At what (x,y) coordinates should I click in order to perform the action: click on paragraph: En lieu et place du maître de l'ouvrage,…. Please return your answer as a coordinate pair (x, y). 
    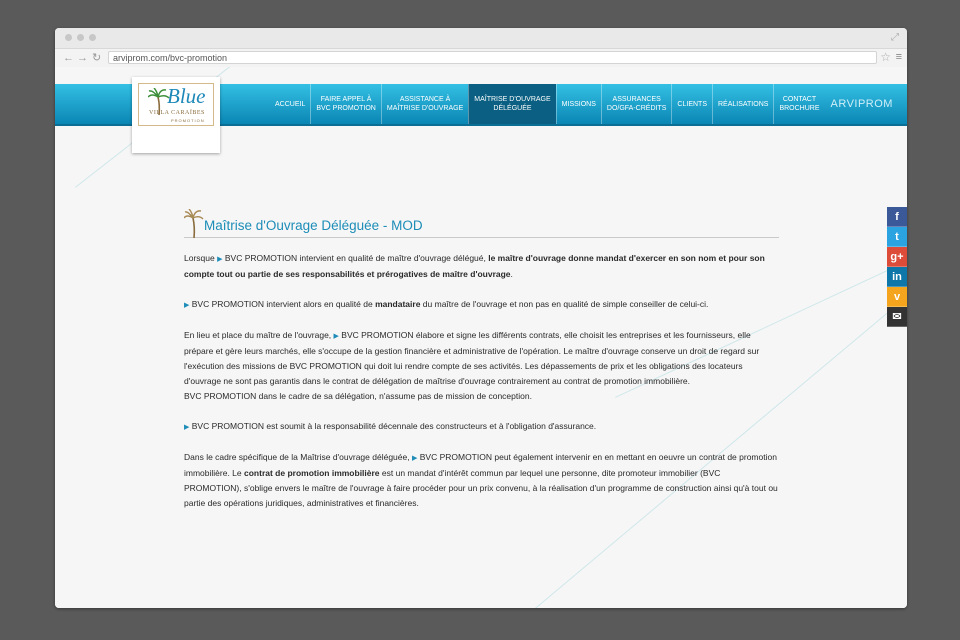
    Looking at the image, I should click on (472, 365).